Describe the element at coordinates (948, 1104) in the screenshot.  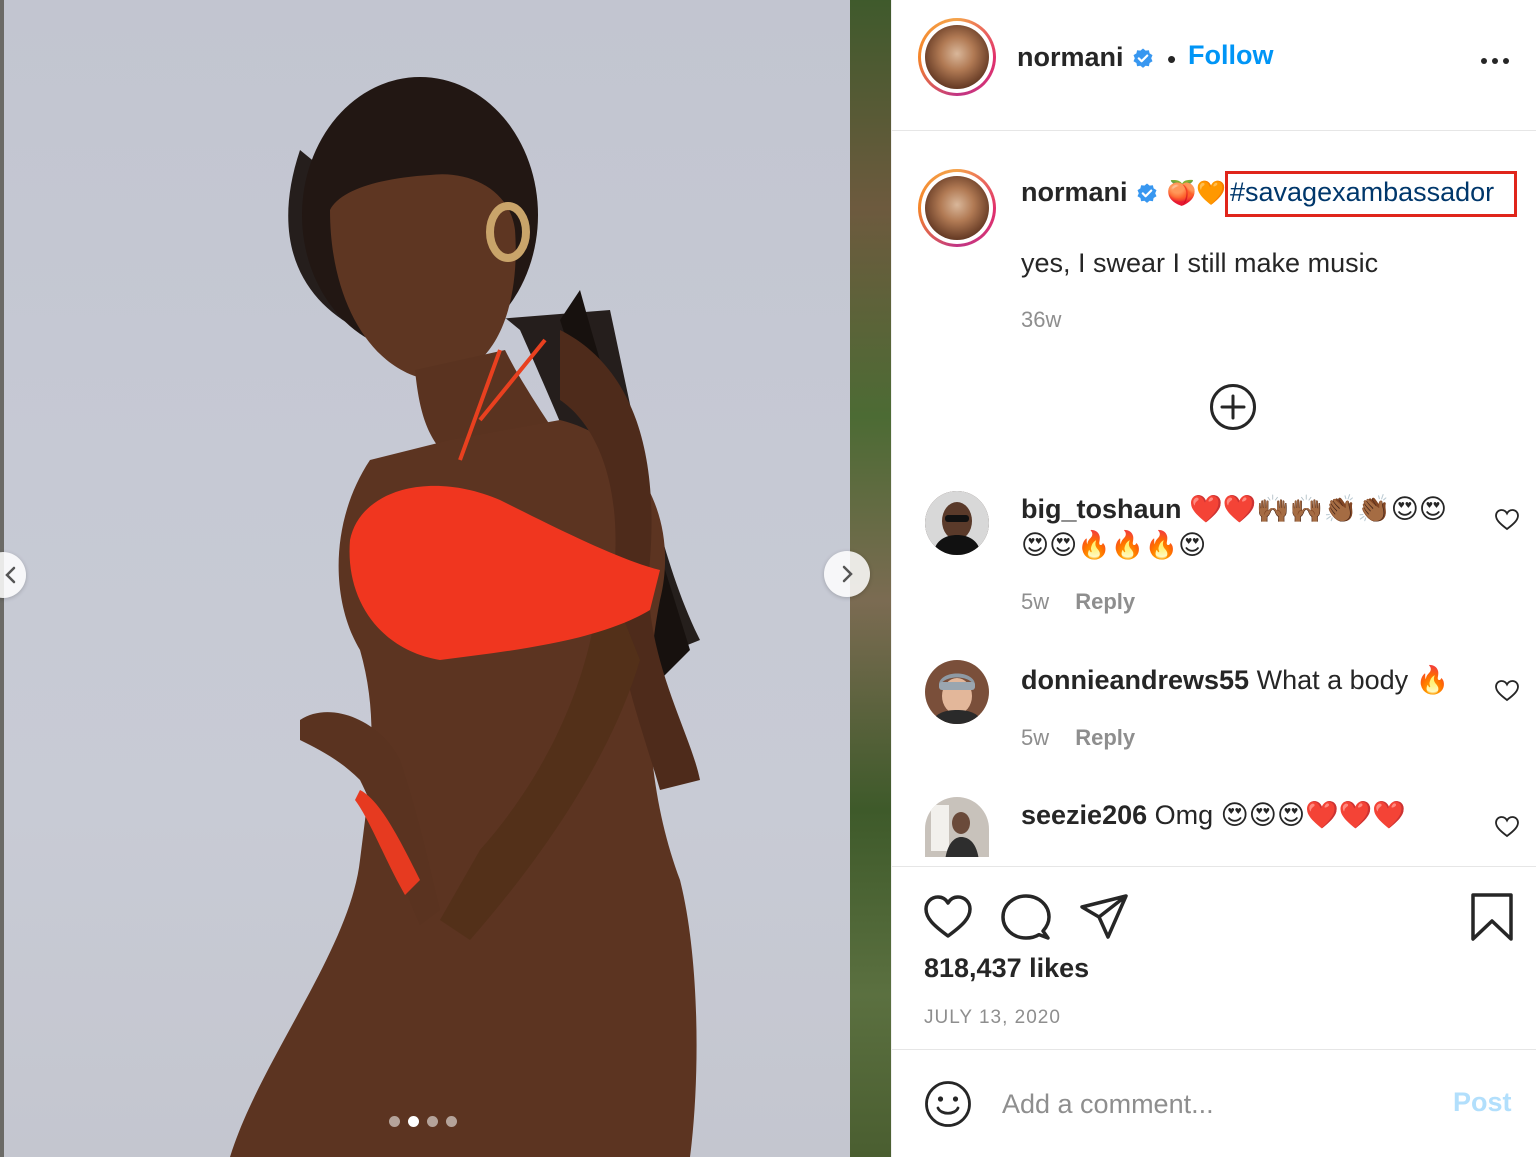
I see `emoji-smile-icon` at that location.